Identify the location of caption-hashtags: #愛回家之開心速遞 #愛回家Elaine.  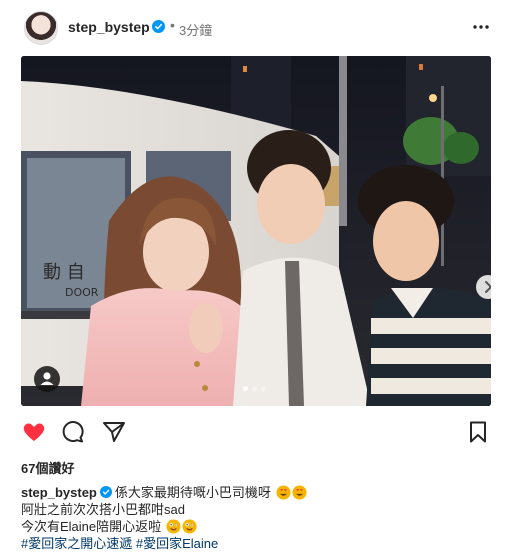
(256, 543).